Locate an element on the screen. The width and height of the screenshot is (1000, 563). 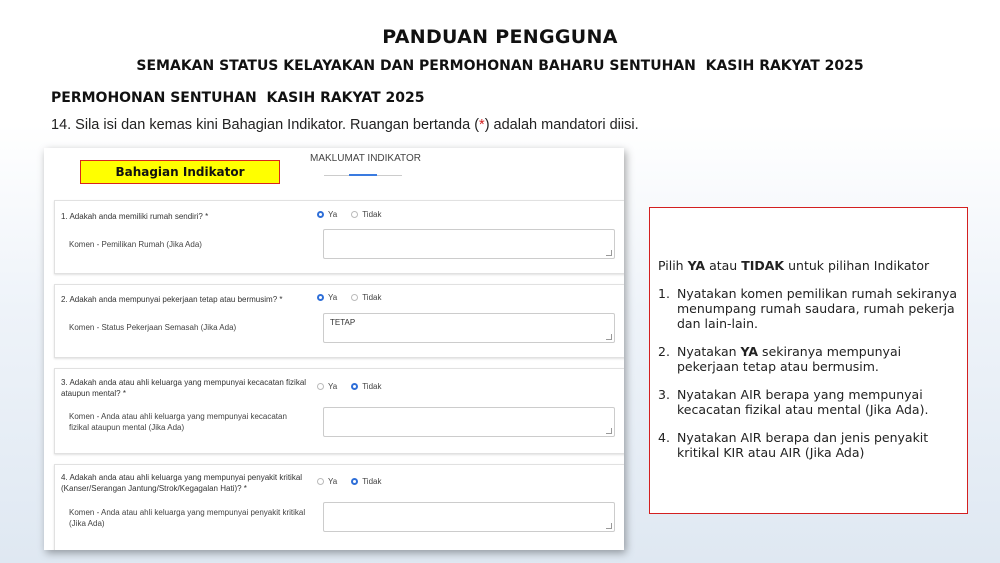
tab-active-indicator is located at coordinates (363, 175).